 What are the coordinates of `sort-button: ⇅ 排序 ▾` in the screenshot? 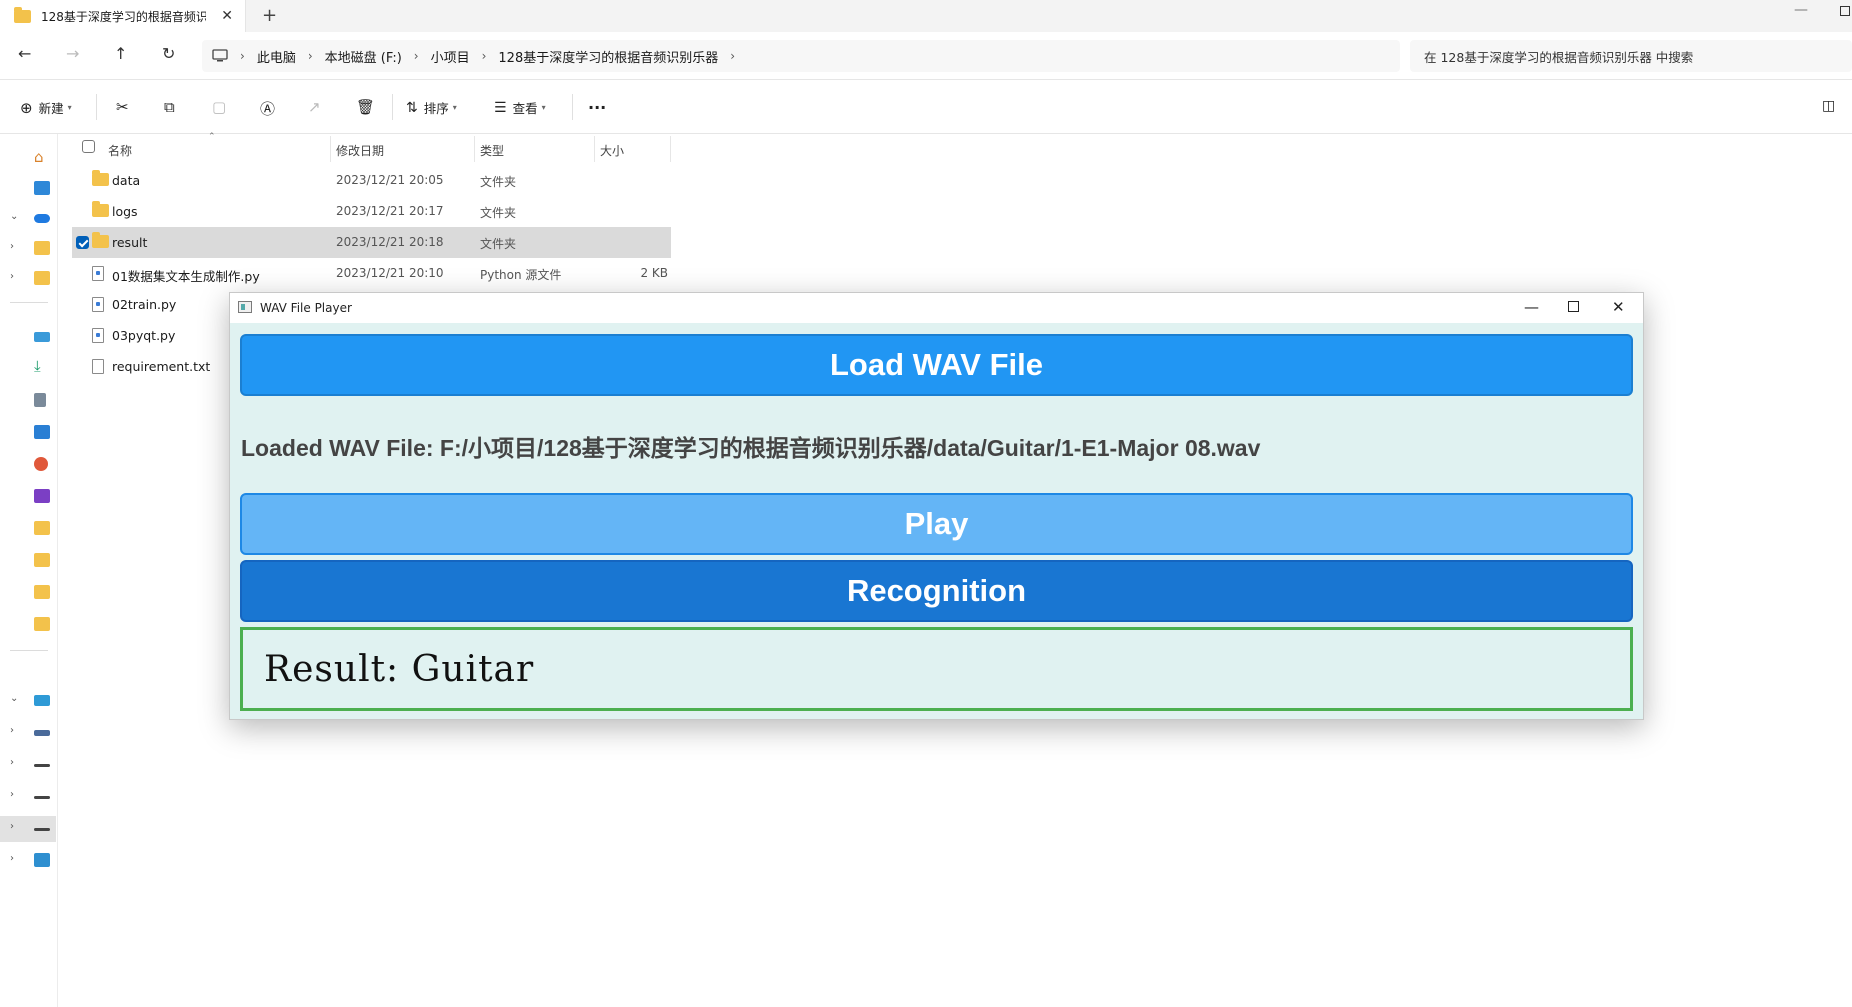 It's located at (431, 107).